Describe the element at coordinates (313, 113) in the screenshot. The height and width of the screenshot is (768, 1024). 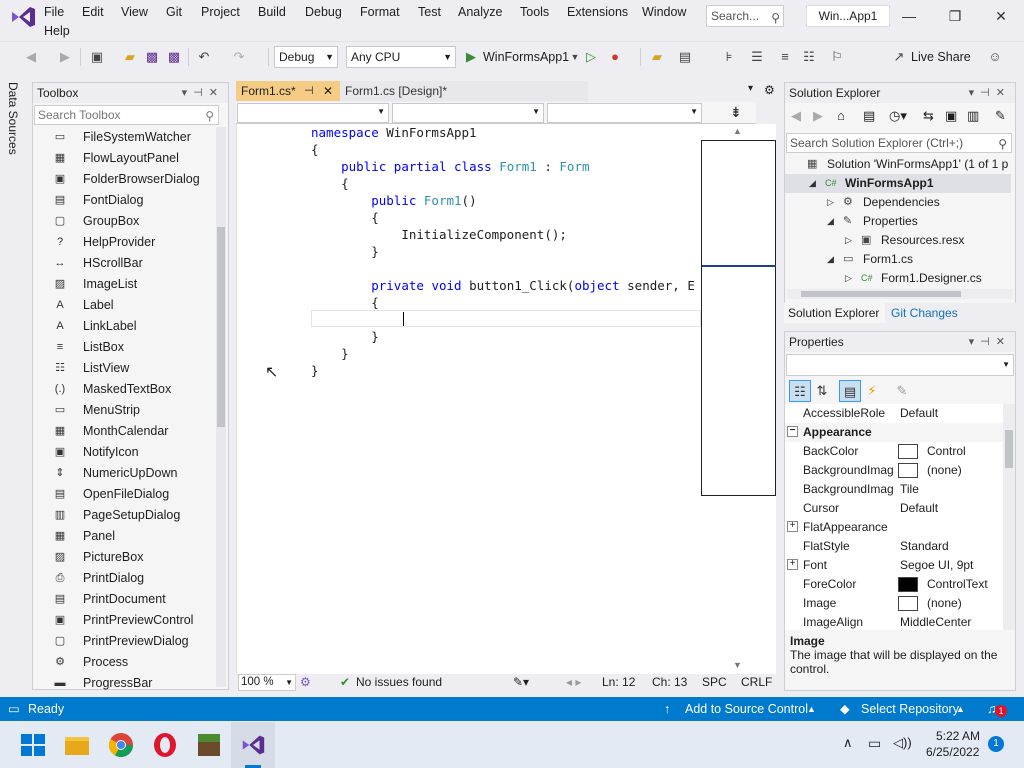
I see `project-select: ▼` at that location.